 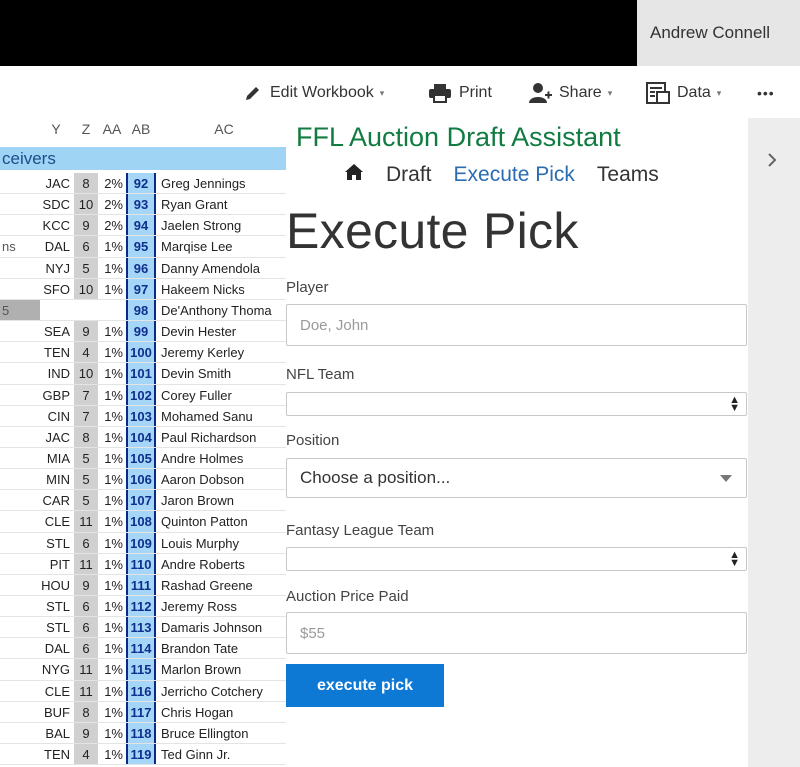 I want to click on cell-y: CAR, so click(x=56, y=500).